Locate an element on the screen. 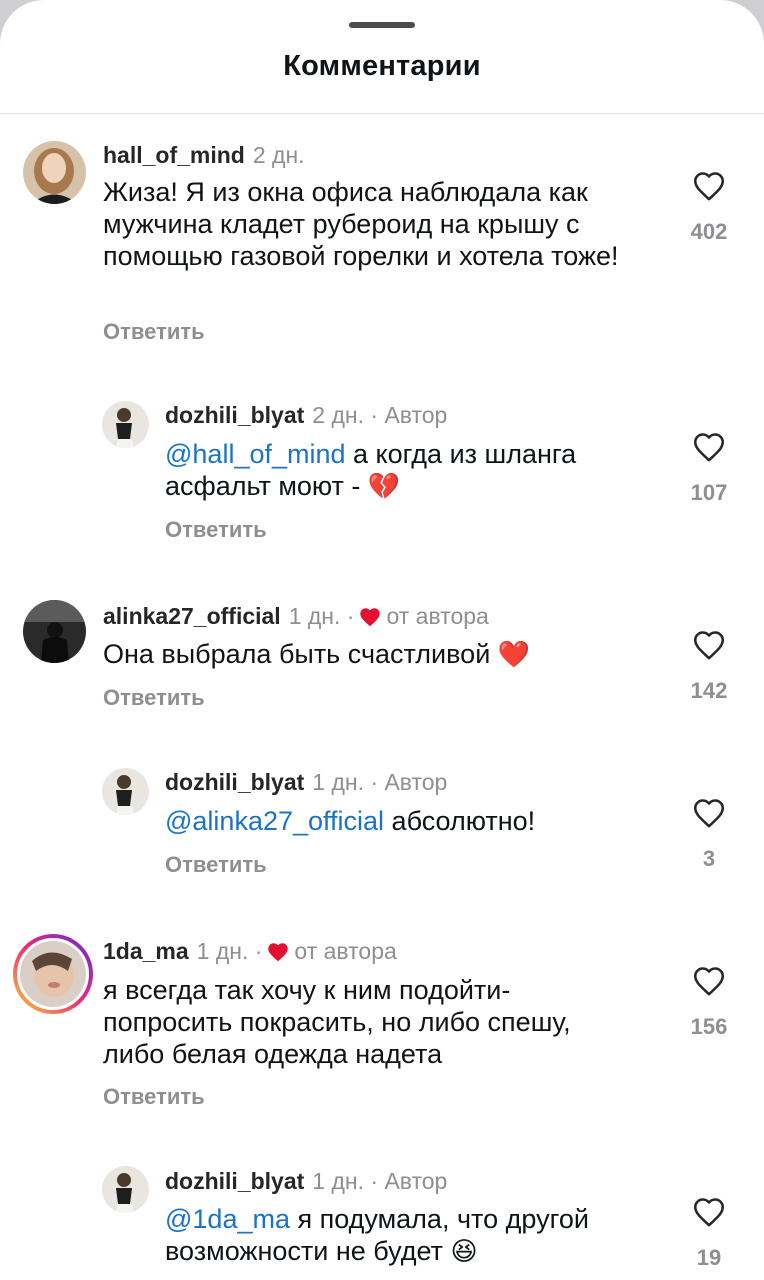 The width and height of the screenshot is (764, 1280). page-title: Комментарии is located at coordinates (382, 66).